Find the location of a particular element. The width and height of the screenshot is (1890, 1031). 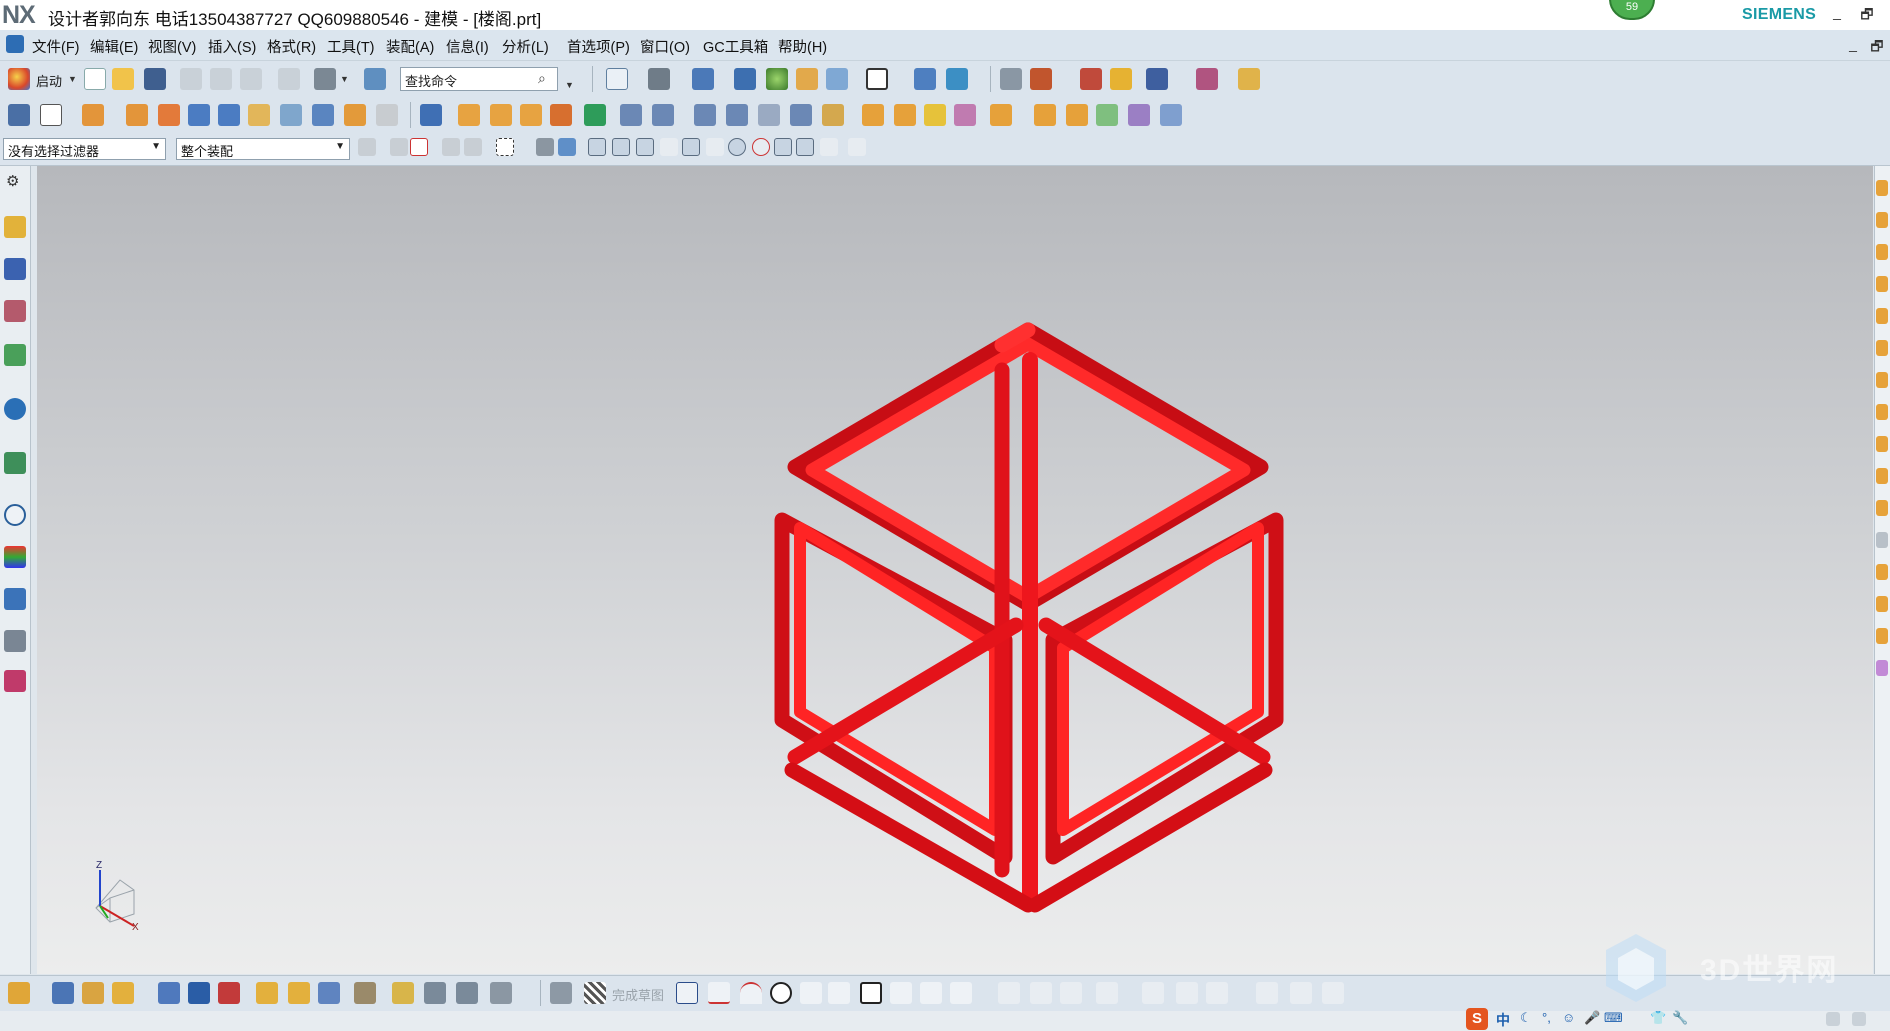

sketch-icon is located at coordinates (561, 993).